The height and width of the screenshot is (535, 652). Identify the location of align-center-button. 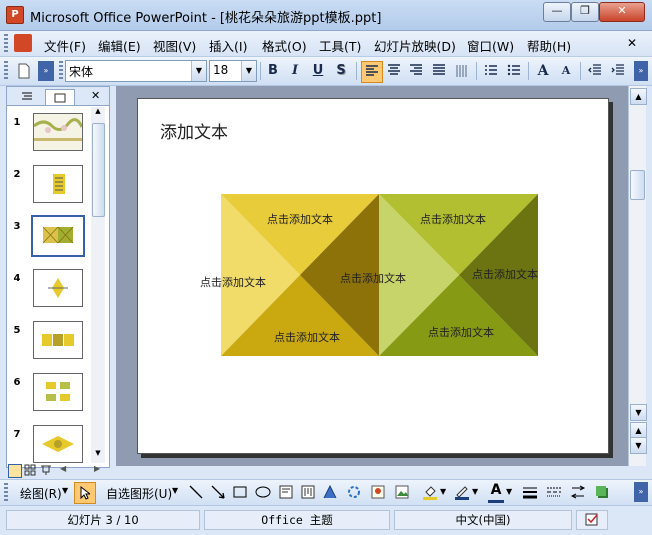
(394, 71).